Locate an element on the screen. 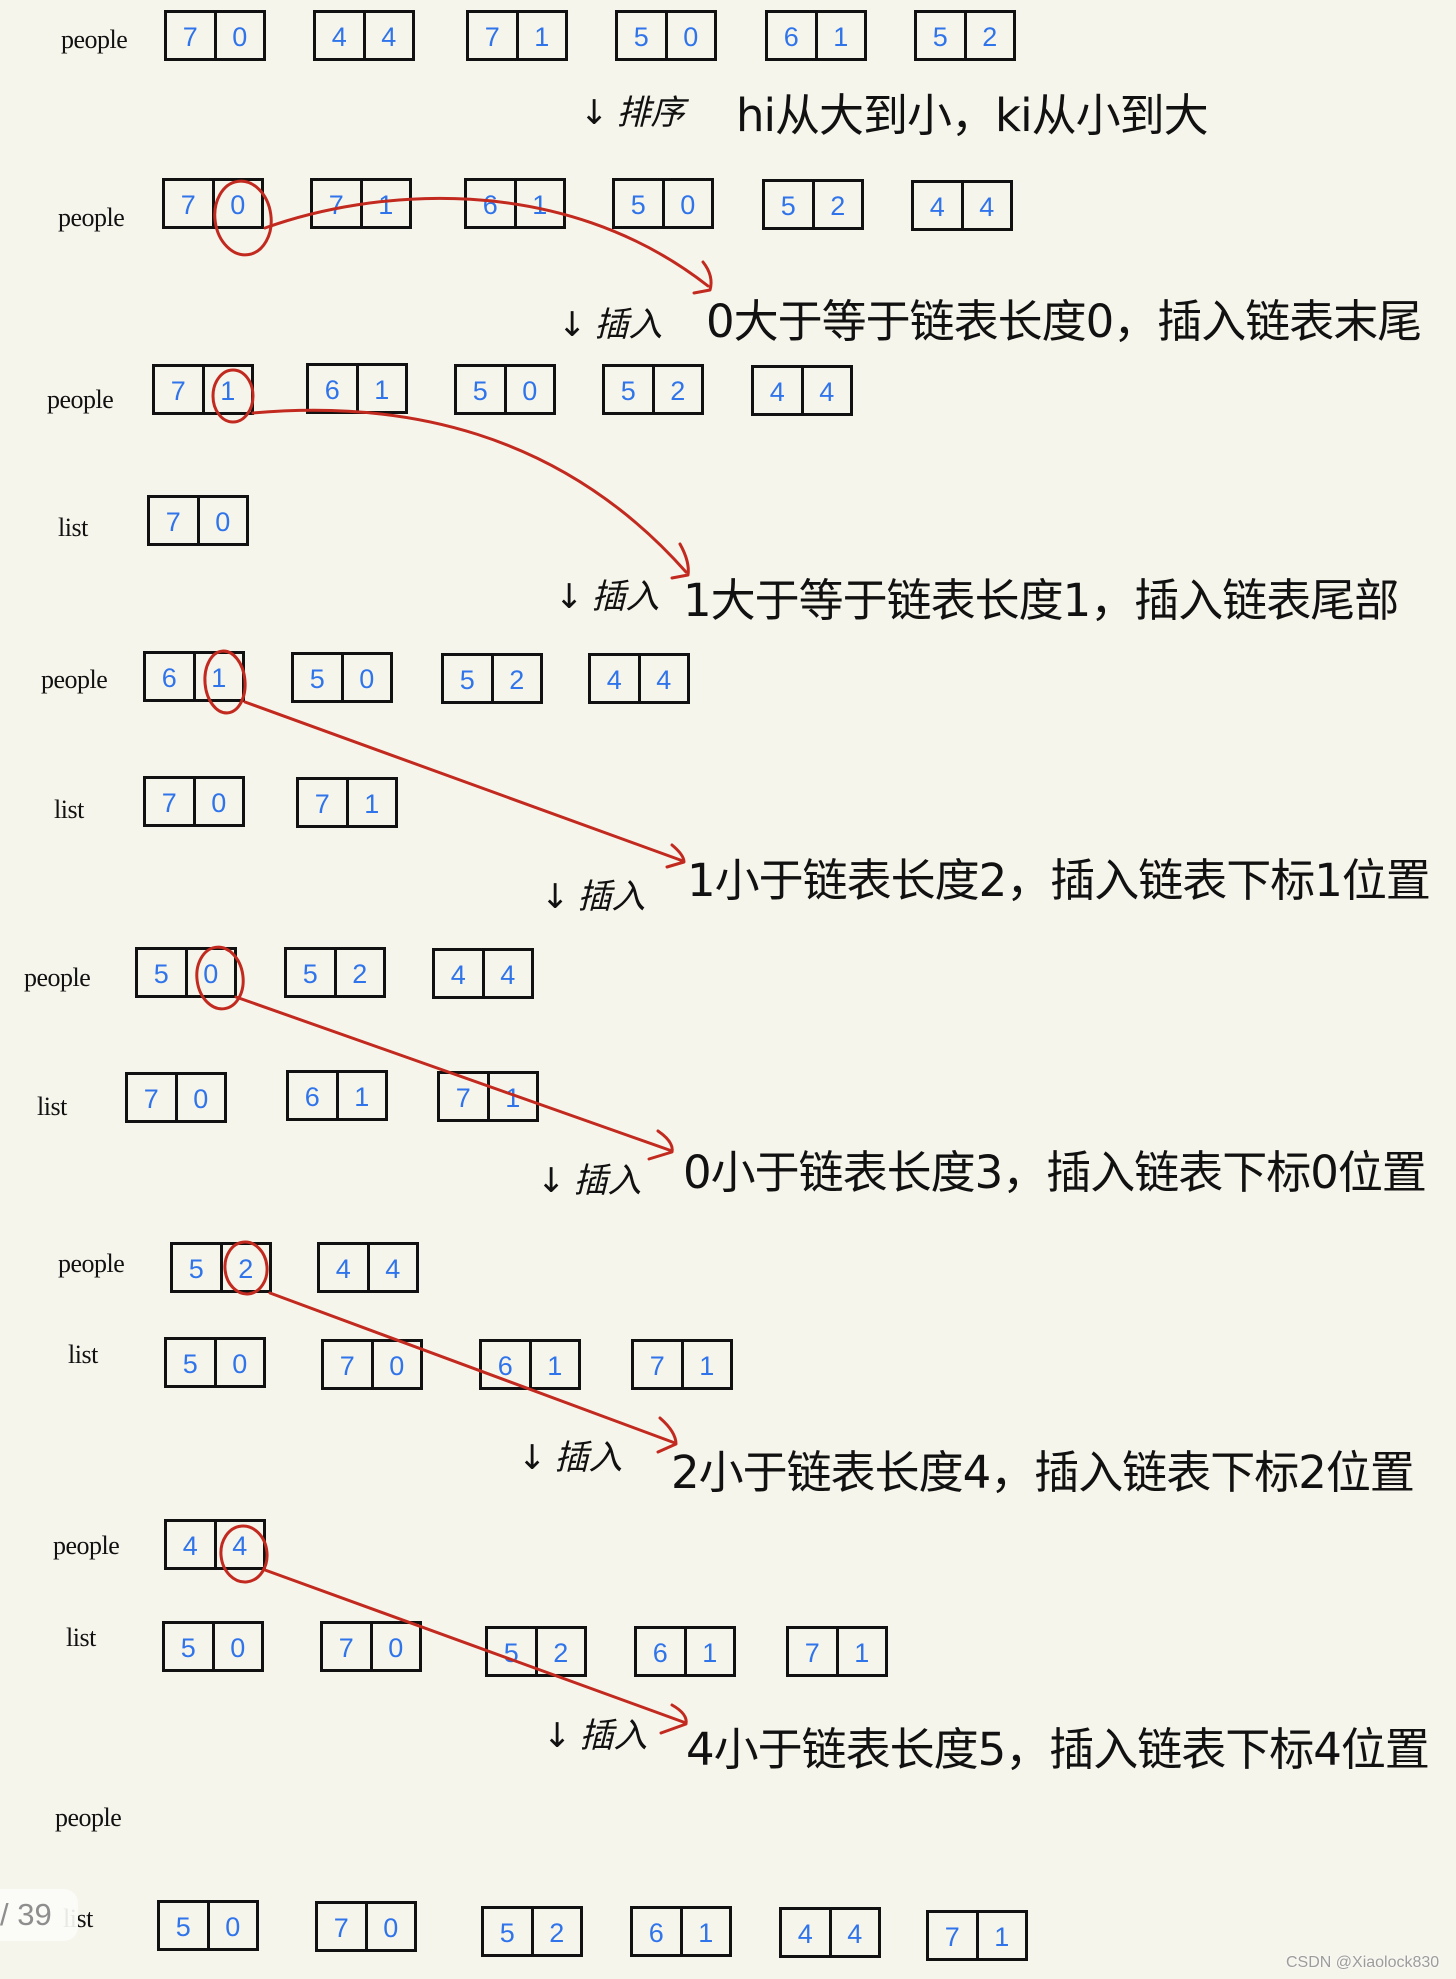 This screenshot has width=1456, height=1979. step-note: 4小于链表长度5，插入链表下标4位置 is located at coordinates (1058, 1749).